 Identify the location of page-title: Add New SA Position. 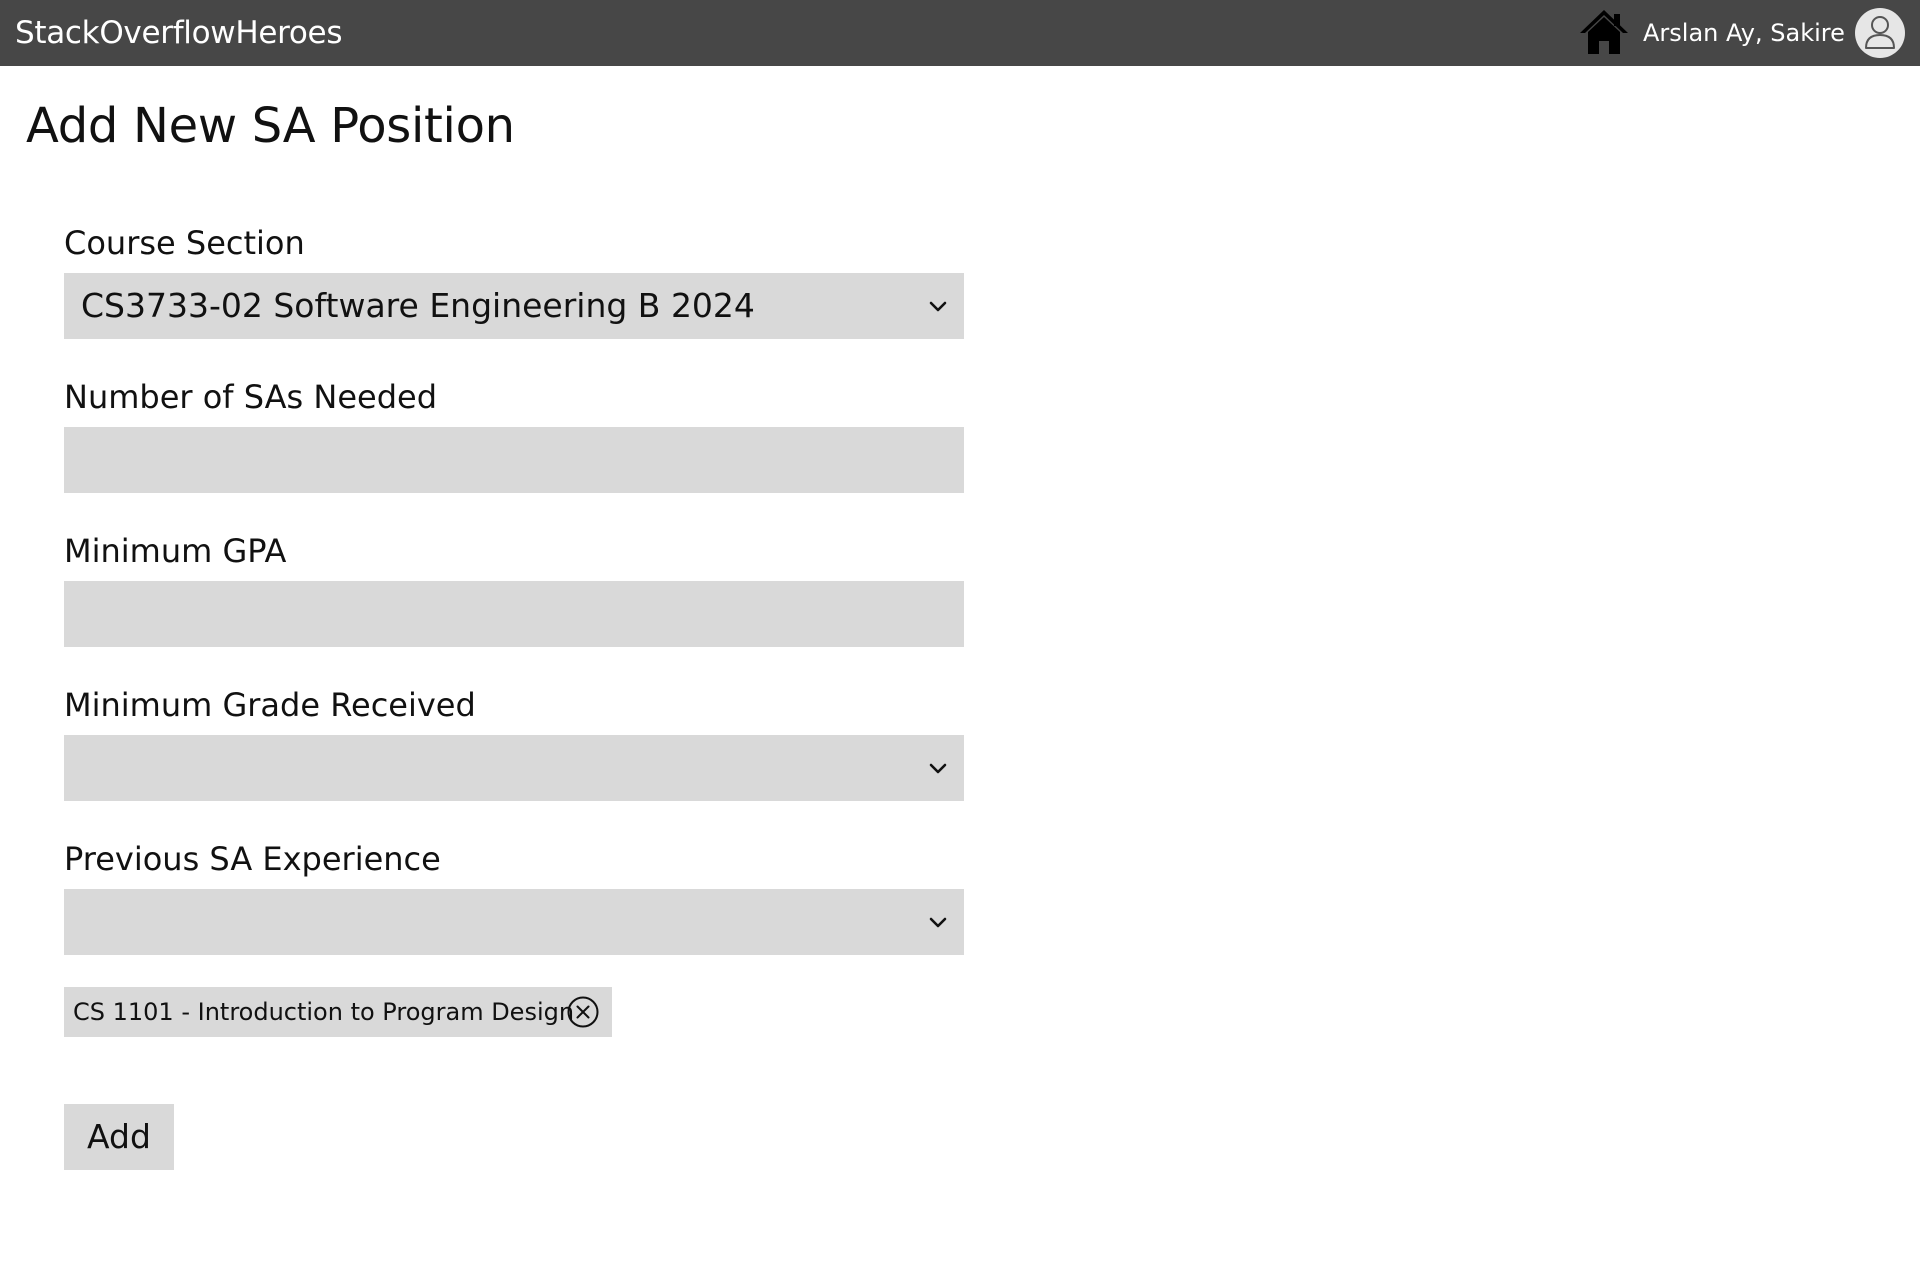
(270, 126).